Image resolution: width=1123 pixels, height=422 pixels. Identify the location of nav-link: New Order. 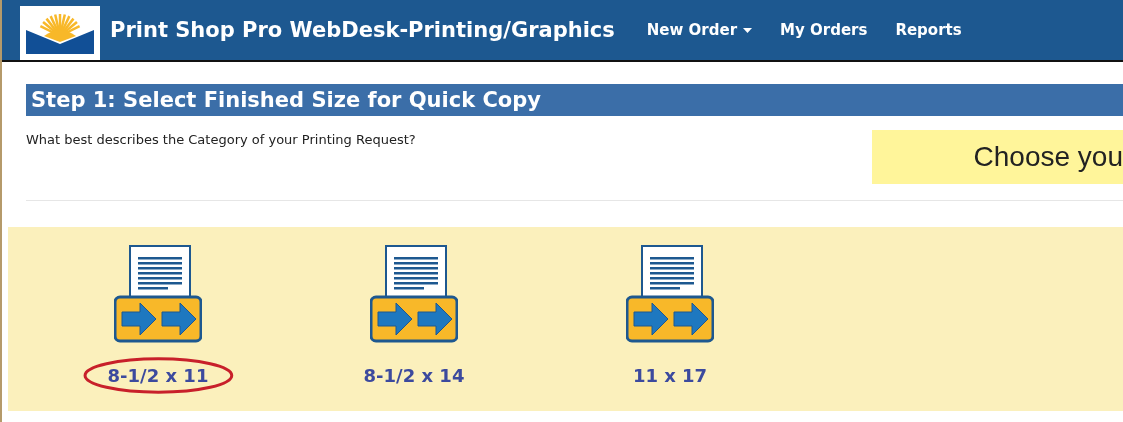
(699, 30).